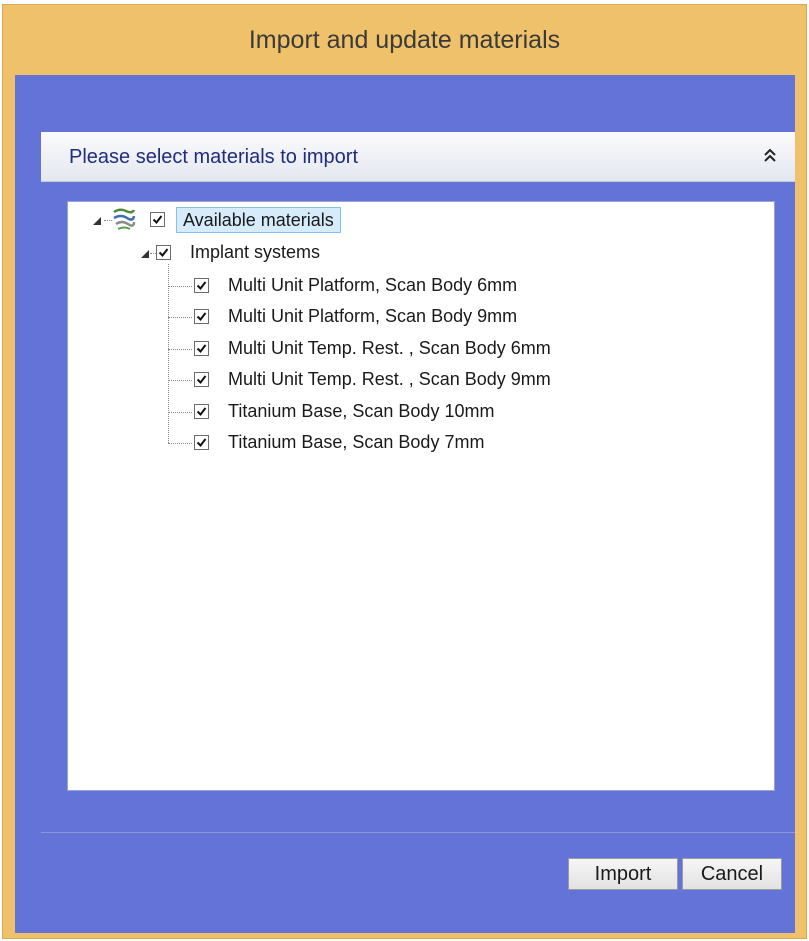 Image resolution: width=809 pixels, height=941 pixels. I want to click on tree-item: Multi Unit Platform, Scan Body 9mm, so click(418, 317).